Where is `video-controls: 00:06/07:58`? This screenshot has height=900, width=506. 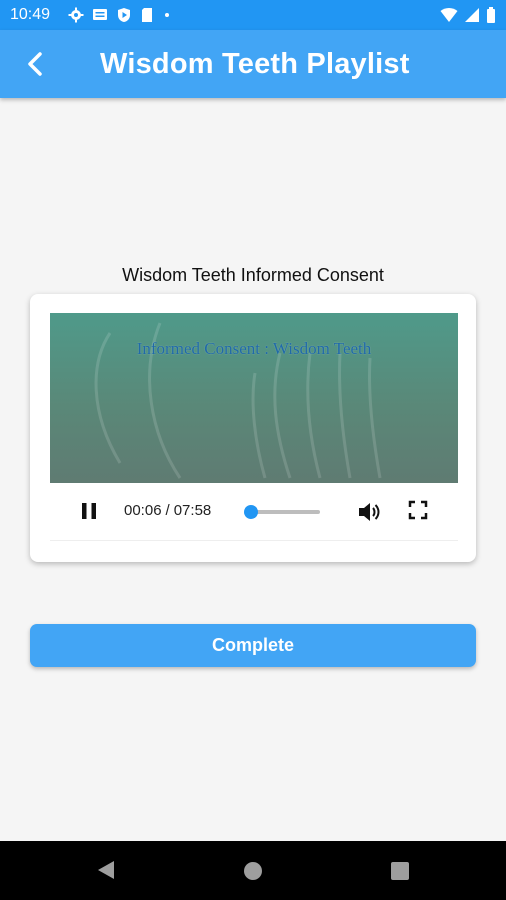 video-controls: 00:06/07:58 is located at coordinates (254, 512).